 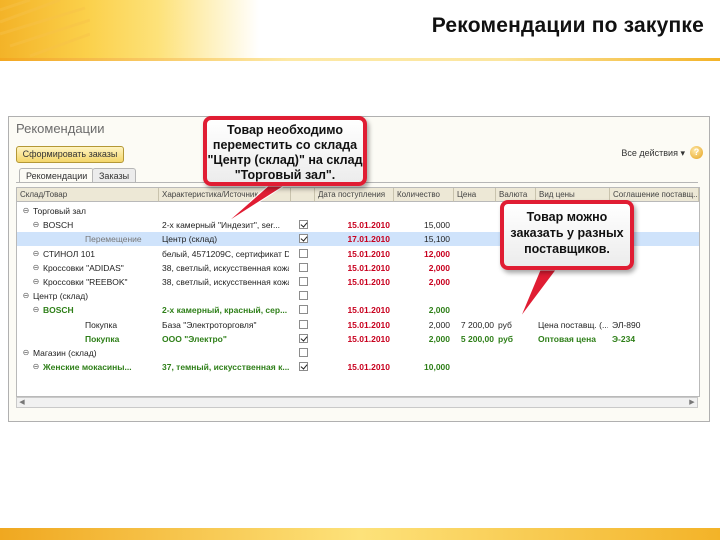 I want to click on chevron-down-icon: ▾, so click(x=682, y=153).